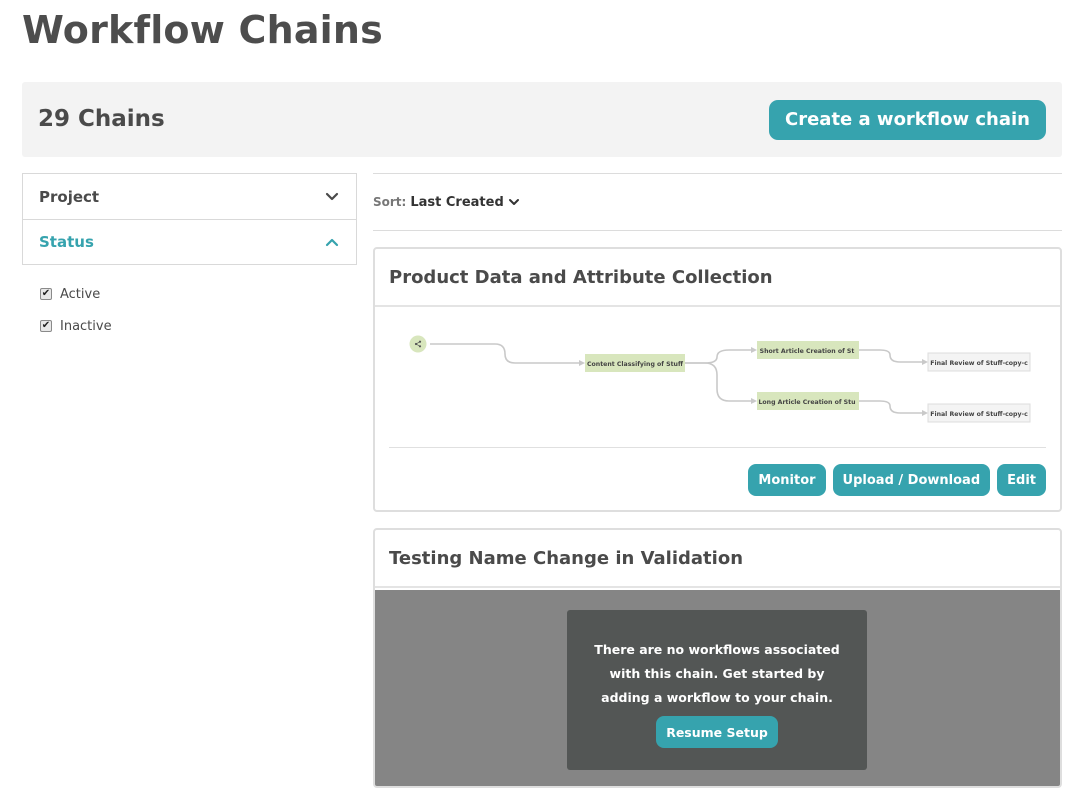 This screenshot has width=1081, height=799. What do you see at coordinates (717, 447) in the screenshot?
I see `divider` at bounding box center [717, 447].